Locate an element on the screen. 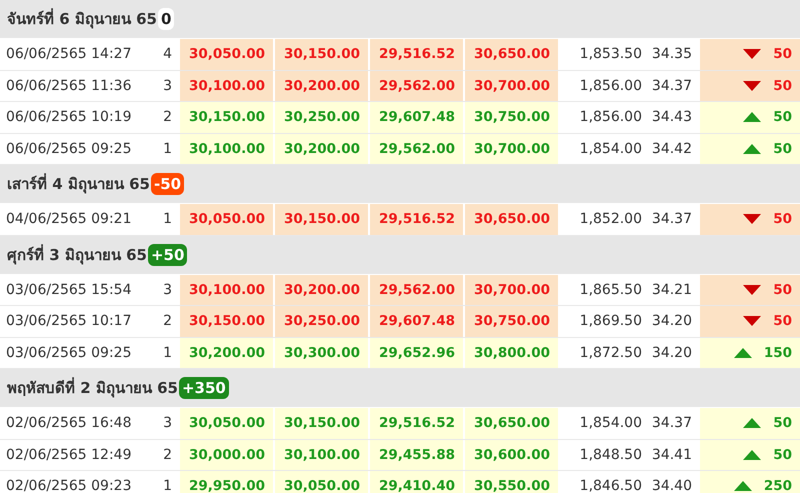  price-cell: 30,300.00 is located at coordinates (320, 353).